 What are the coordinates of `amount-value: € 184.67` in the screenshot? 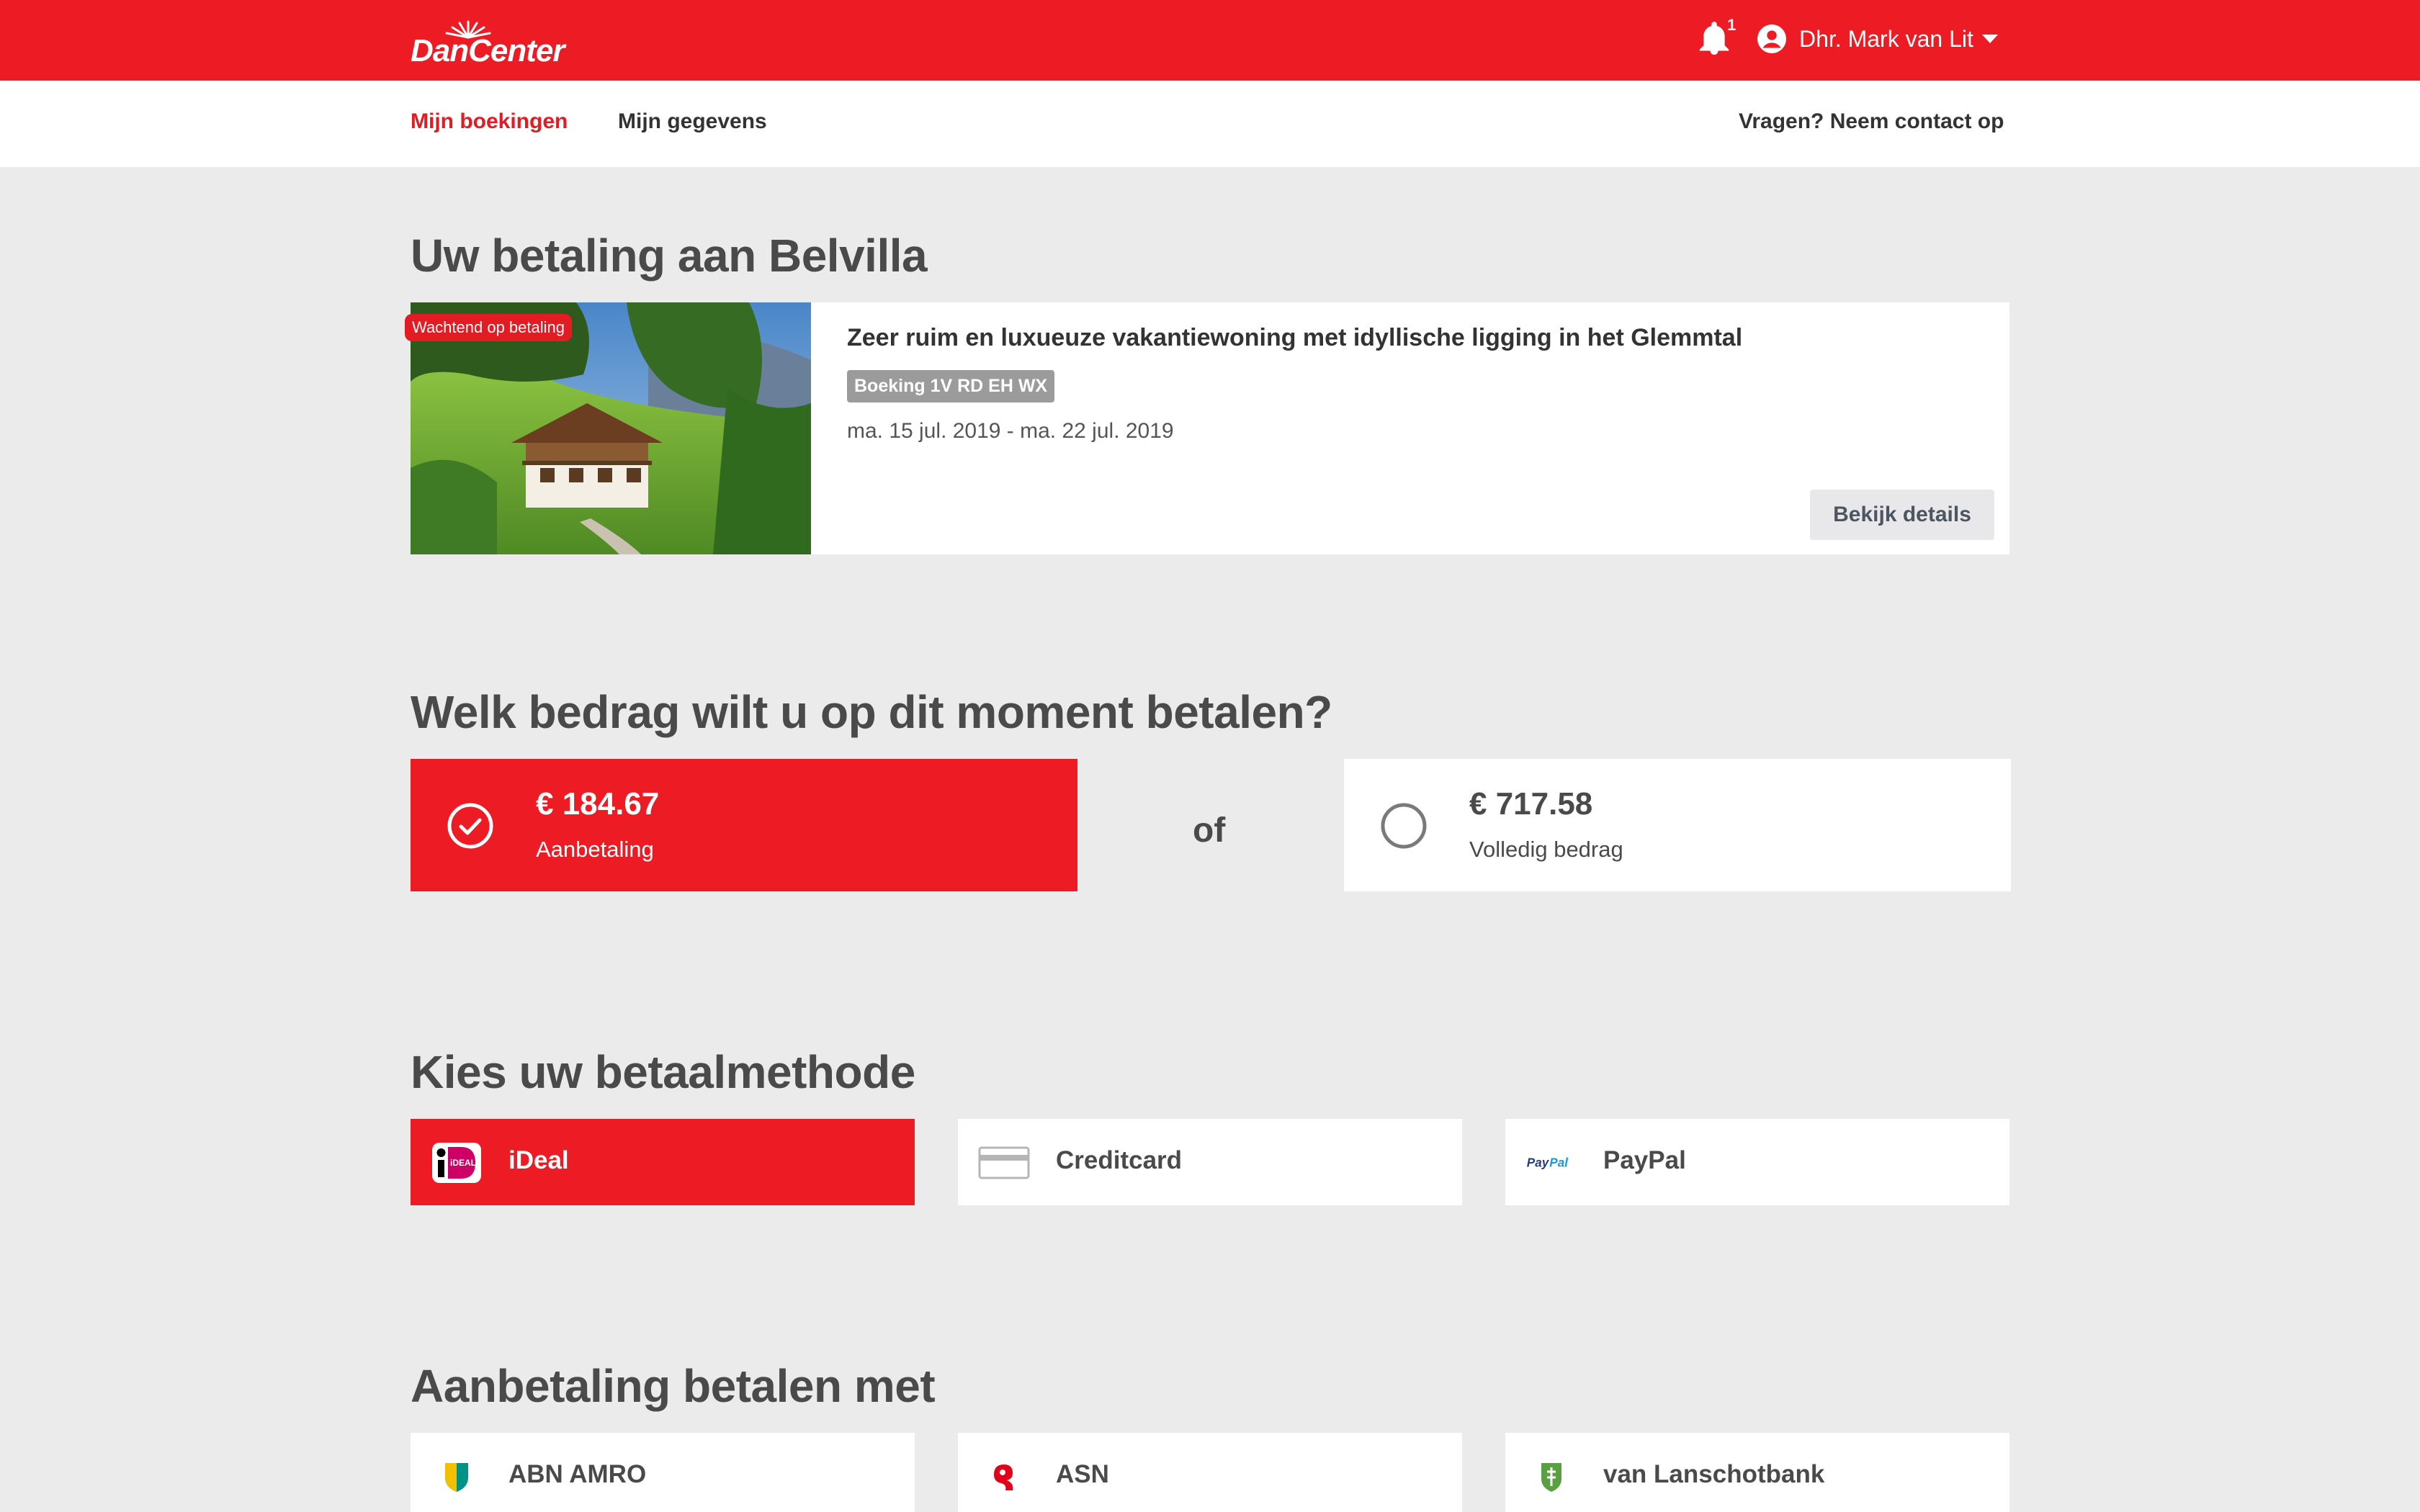 It's located at (598, 804).